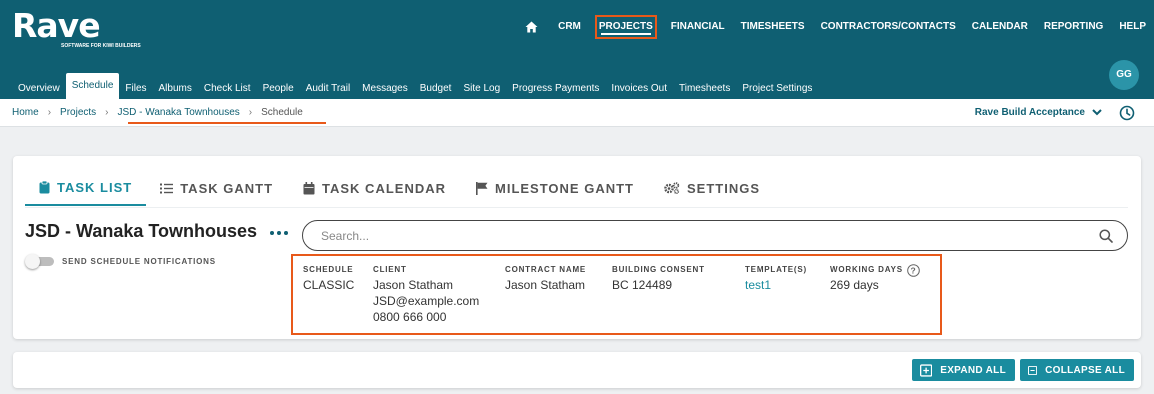 The width and height of the screenshot is (1154, 394). I want to click on schedule-label: SCHEDULE, so click(328, 269).